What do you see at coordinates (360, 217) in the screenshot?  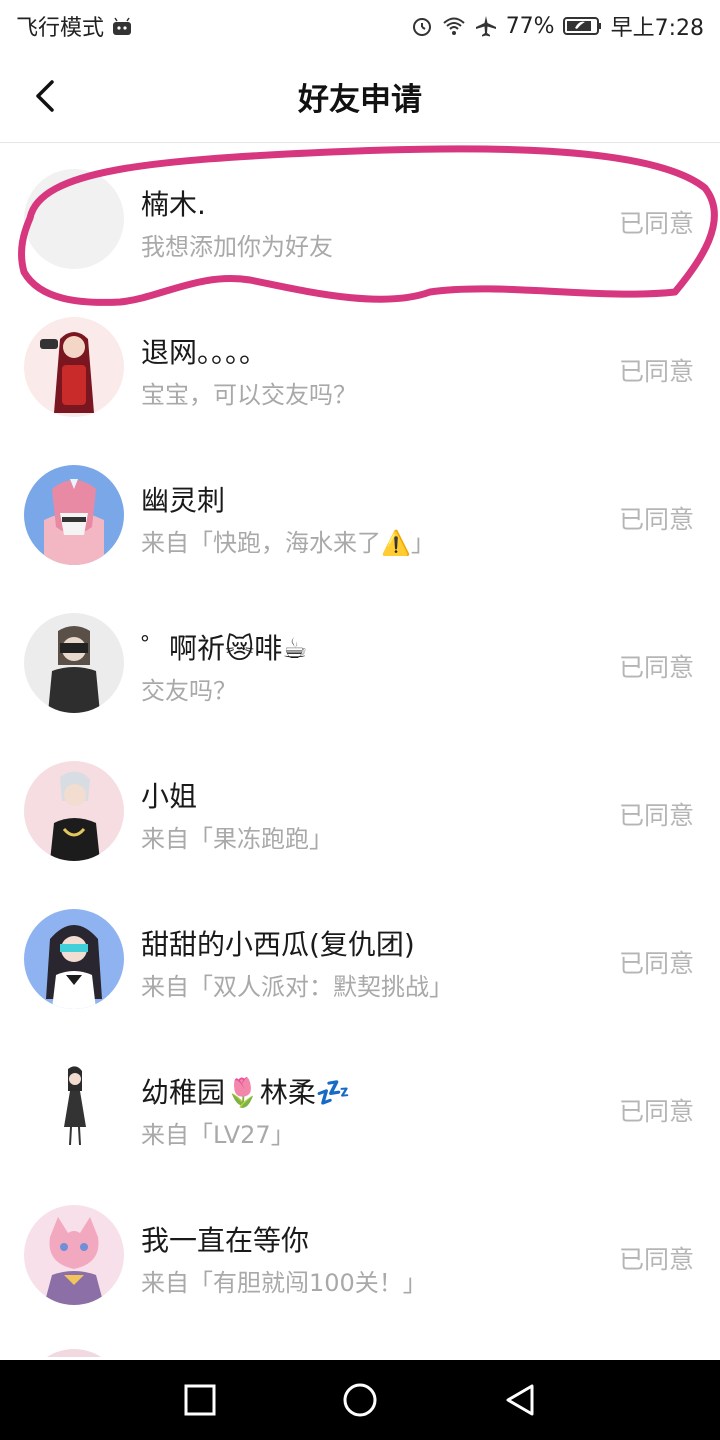 I see `list-item: 楠木. 我想添加你为好友 已同意` at bounding box center [360, 217].